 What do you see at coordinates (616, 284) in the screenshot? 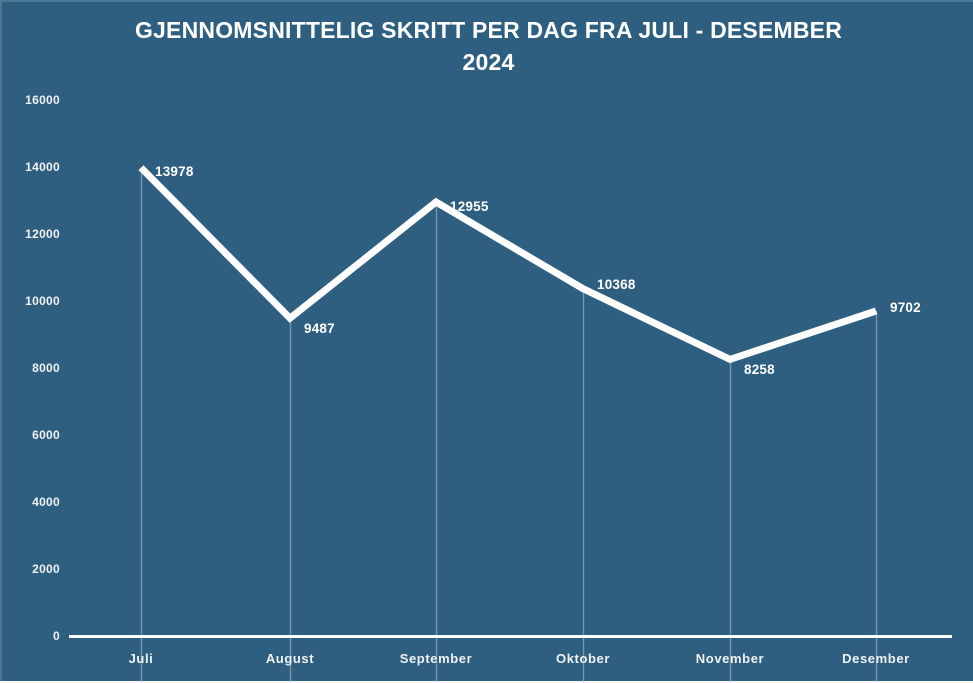
I see `data-point-label: 10368` at bounding box center [616, 284].